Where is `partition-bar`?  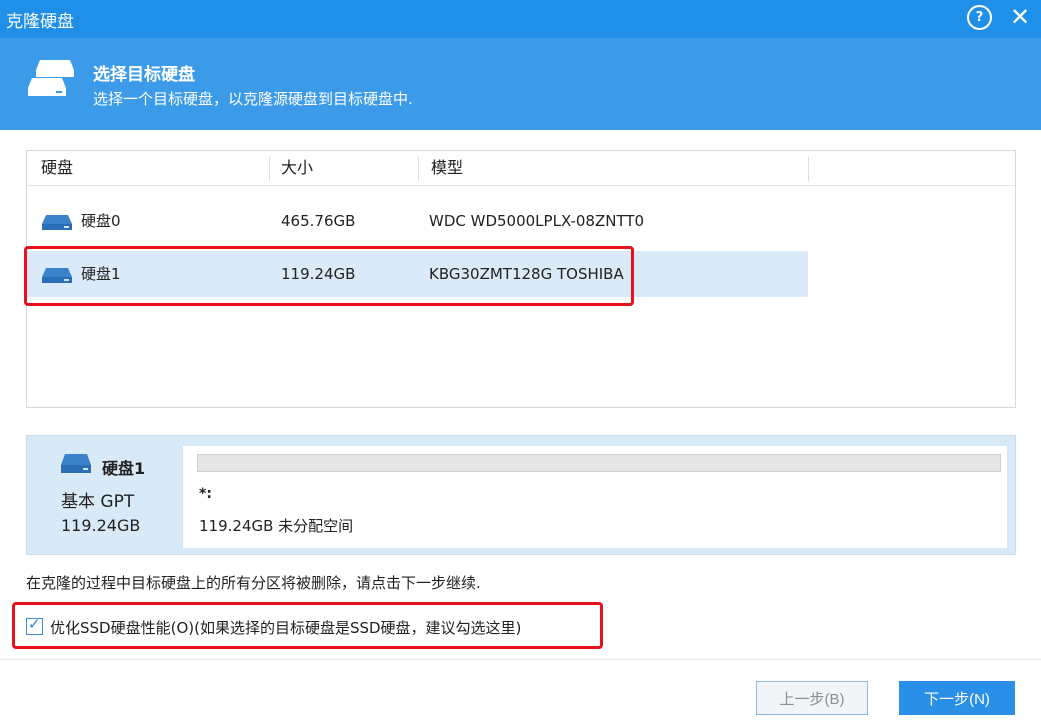
partition-bar is located at coordinates (599, 463).